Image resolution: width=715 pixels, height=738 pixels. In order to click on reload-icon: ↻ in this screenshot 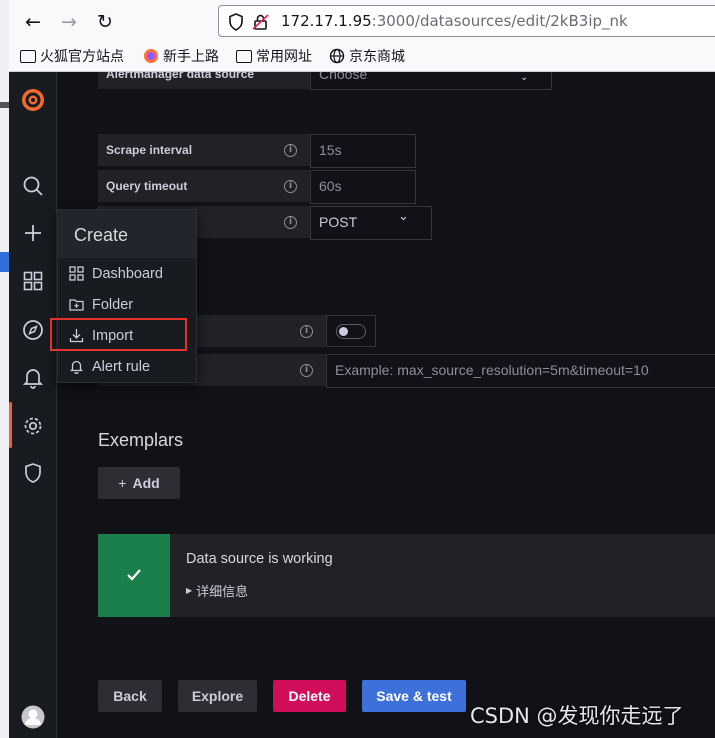, I will do `click(105, 22)`.